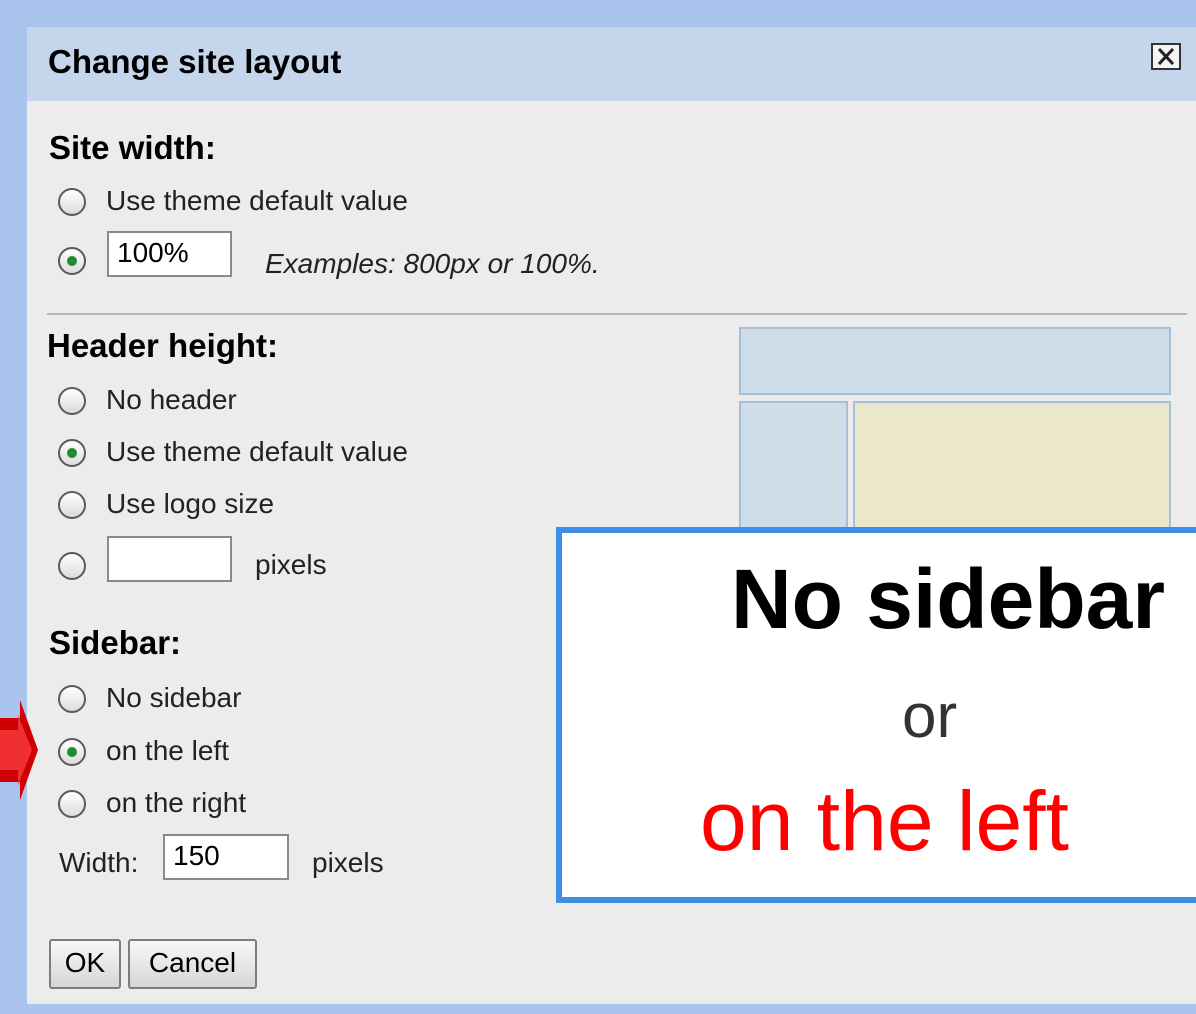 This screenshot has width=1196, height=1014. What do you see at coordinates (169, 559) in the screenshot?
I see `header-height-input` at bounding box center [169, 559].